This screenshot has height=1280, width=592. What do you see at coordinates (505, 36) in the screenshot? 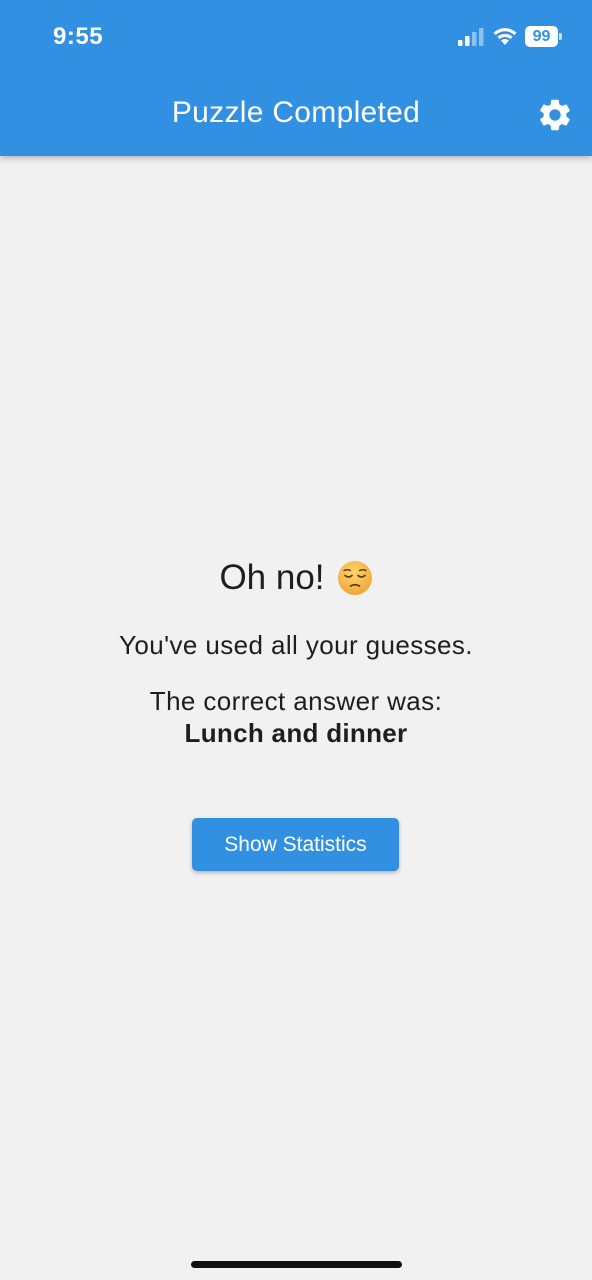
I see `wifi-icon` at bounding box center [505, 36].